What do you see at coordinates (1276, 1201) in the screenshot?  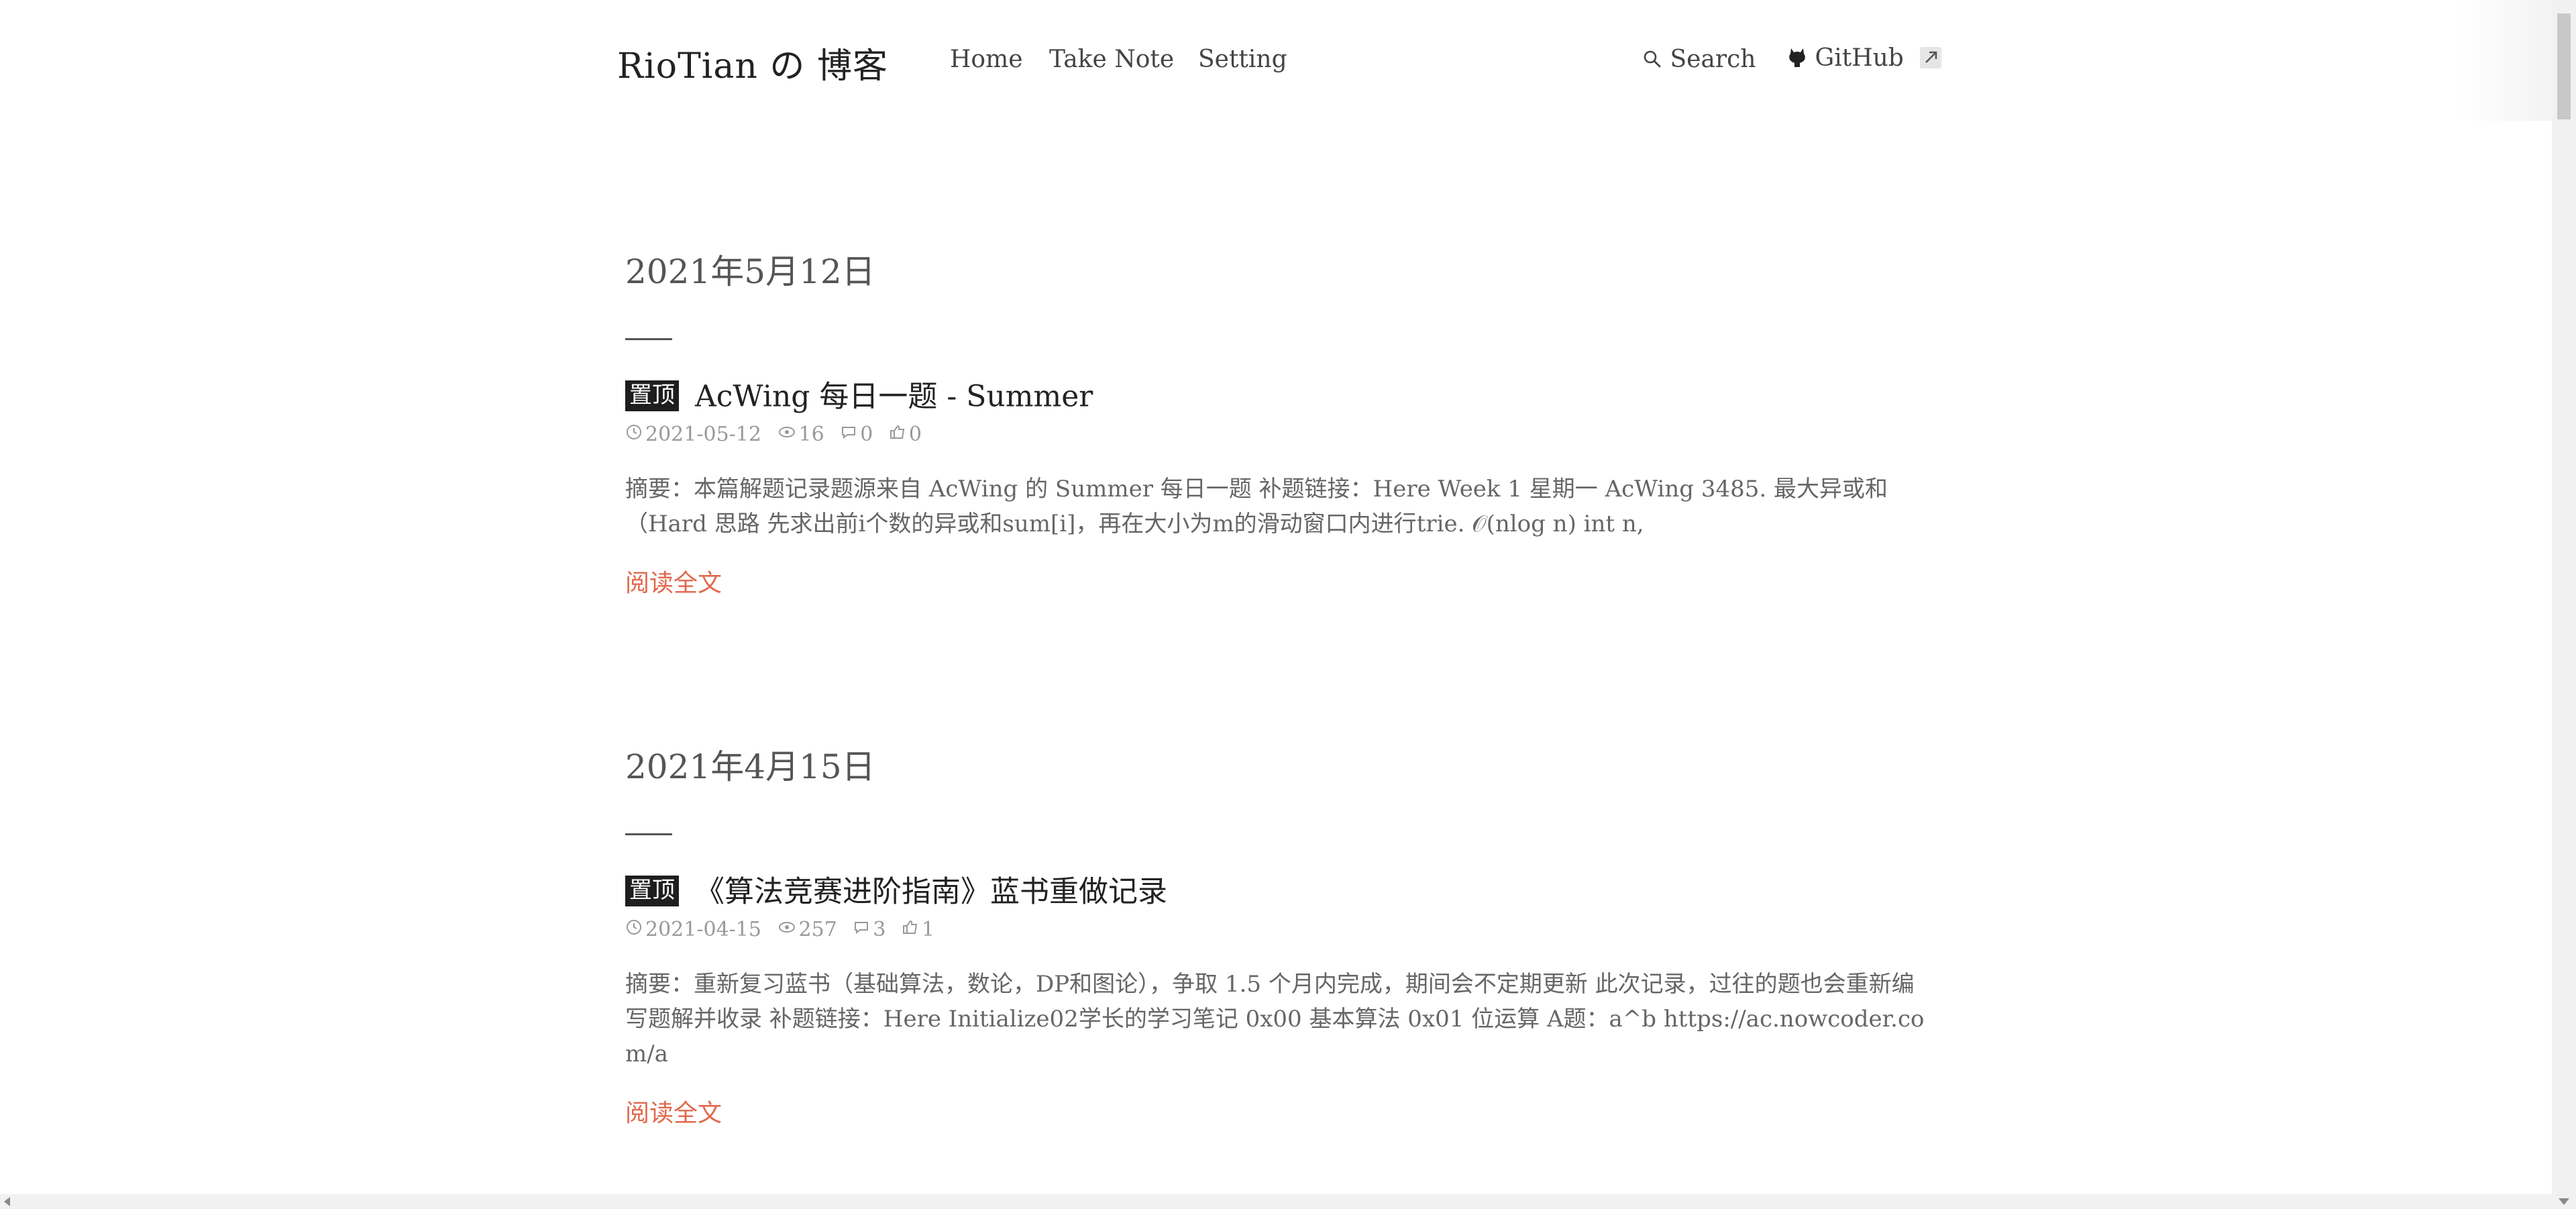 I see `horizontal-scrollbar` at bounding box center [1276, 1201].